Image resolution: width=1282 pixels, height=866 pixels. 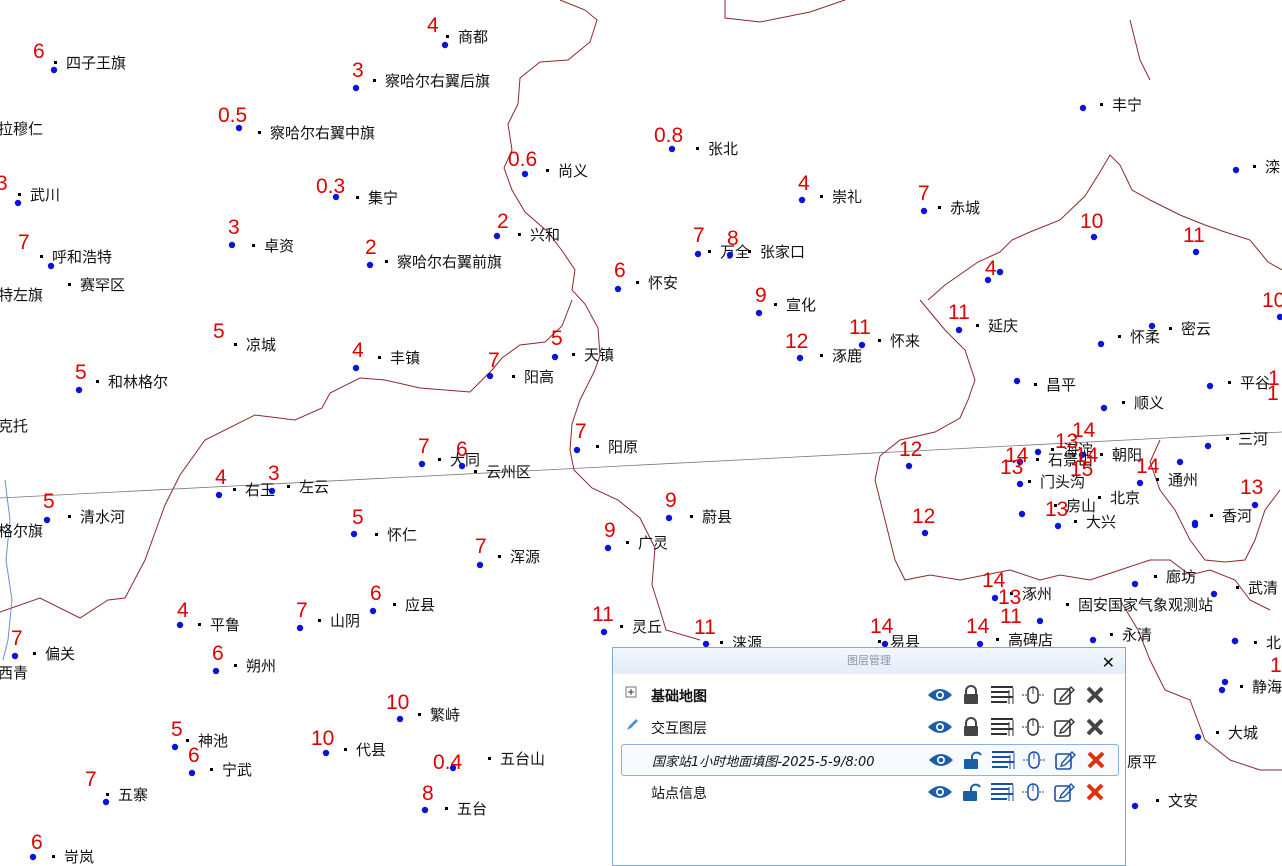 I want to click on layer-row-base: 基础地图, so click(x=869, y=695).